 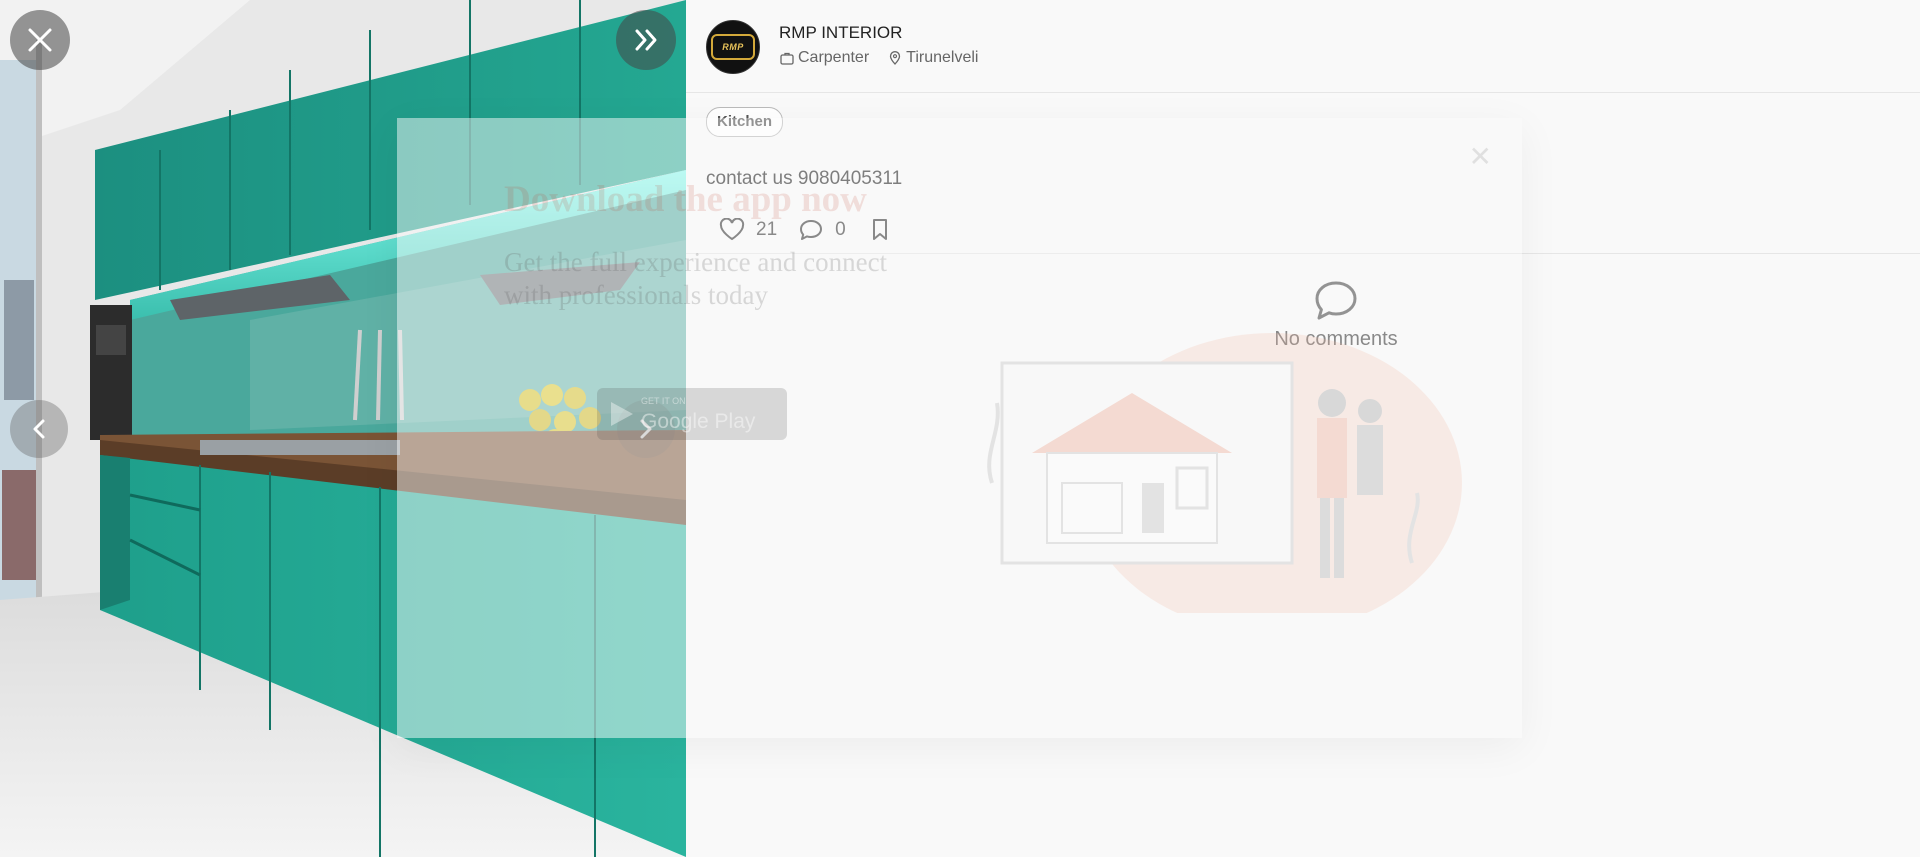 What do you see at coordinates (622, 414) in the screenshot?
I see `play-store-icon` at bounding box center [622, 414].